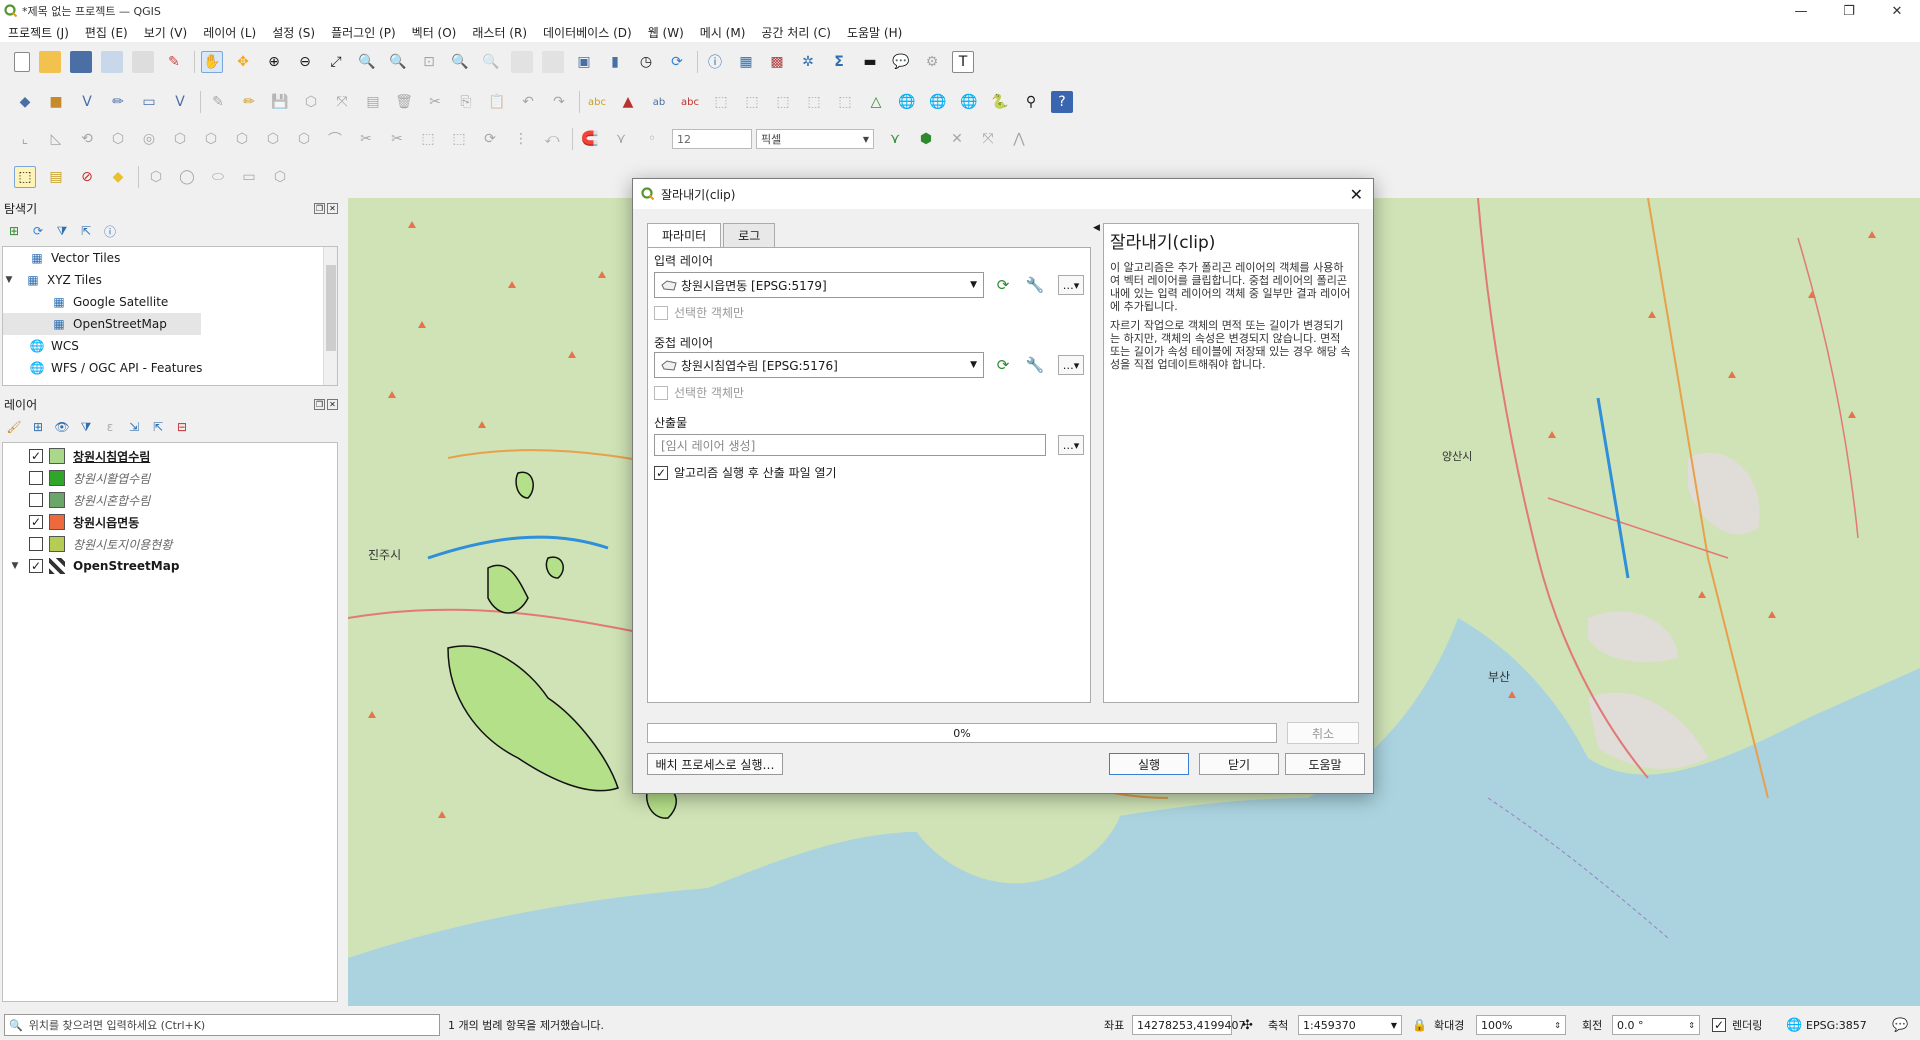 The image size is (1920, 1040). Describe the element at coordinates (211, 139) in the screenshot. I see `fill-ring-icon: ⬡` at that location.